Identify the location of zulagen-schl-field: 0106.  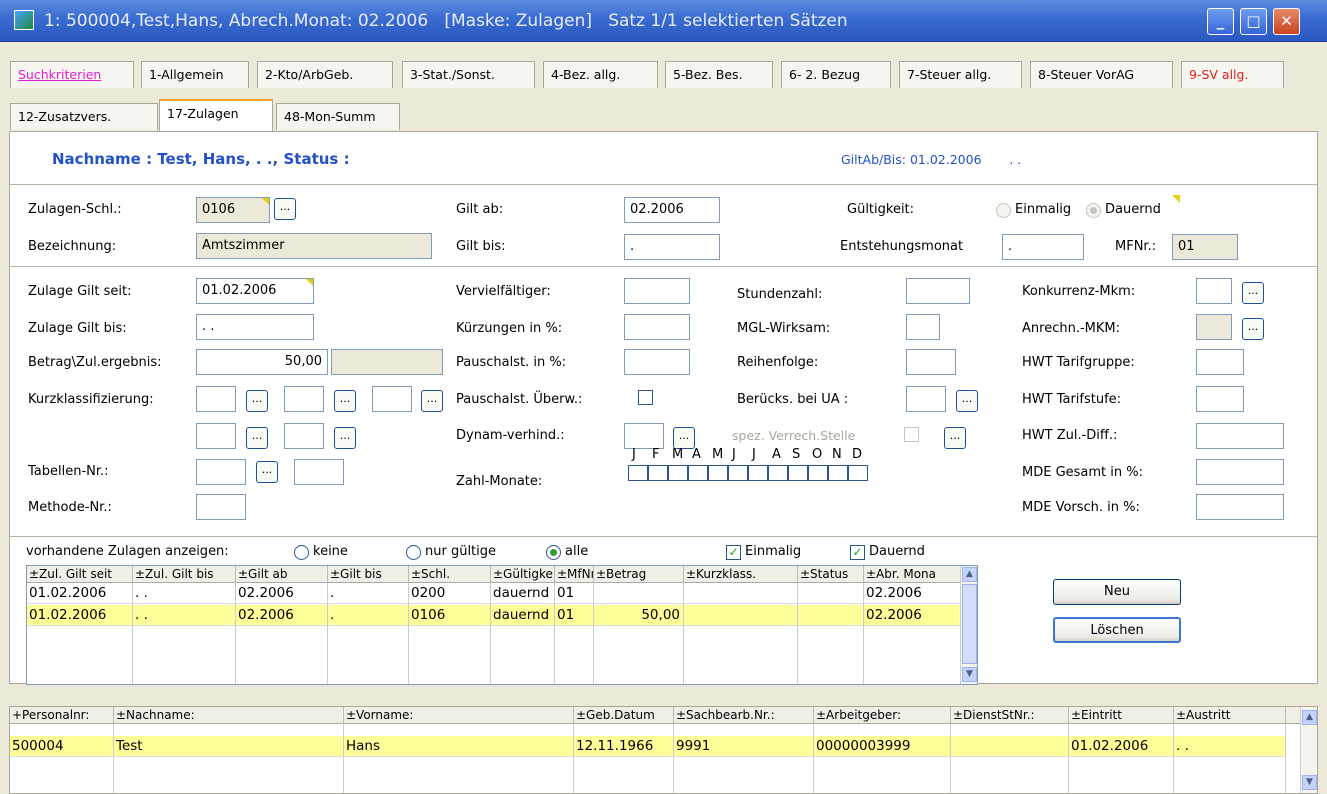
(233, 210).